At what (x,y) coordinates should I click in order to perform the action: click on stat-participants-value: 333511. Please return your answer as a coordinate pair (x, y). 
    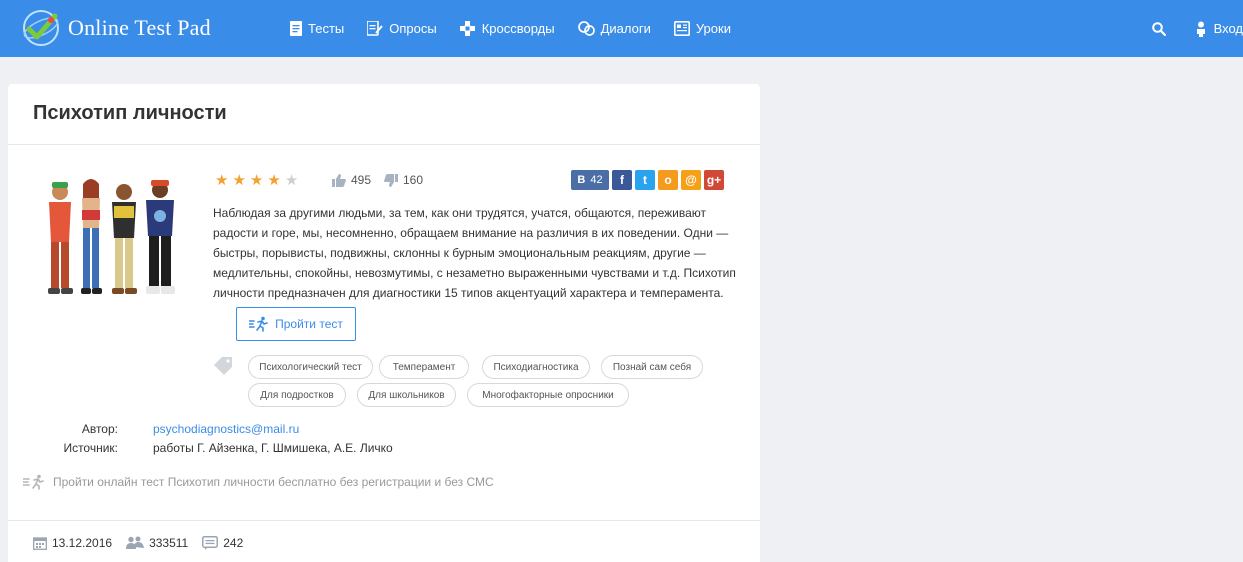
    Looking at the image, I should click on (169, 543).